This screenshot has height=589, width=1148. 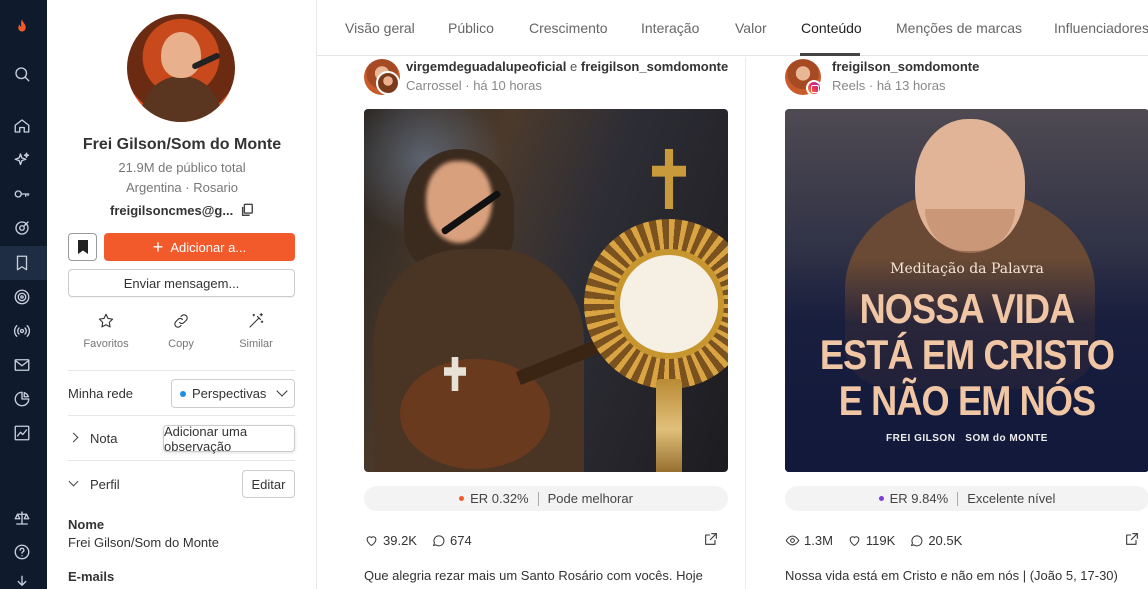 What do you see at coordinates (181, 331) in the screenshot?
I see `copy-action: Copy` at bounding box center [181, 331].